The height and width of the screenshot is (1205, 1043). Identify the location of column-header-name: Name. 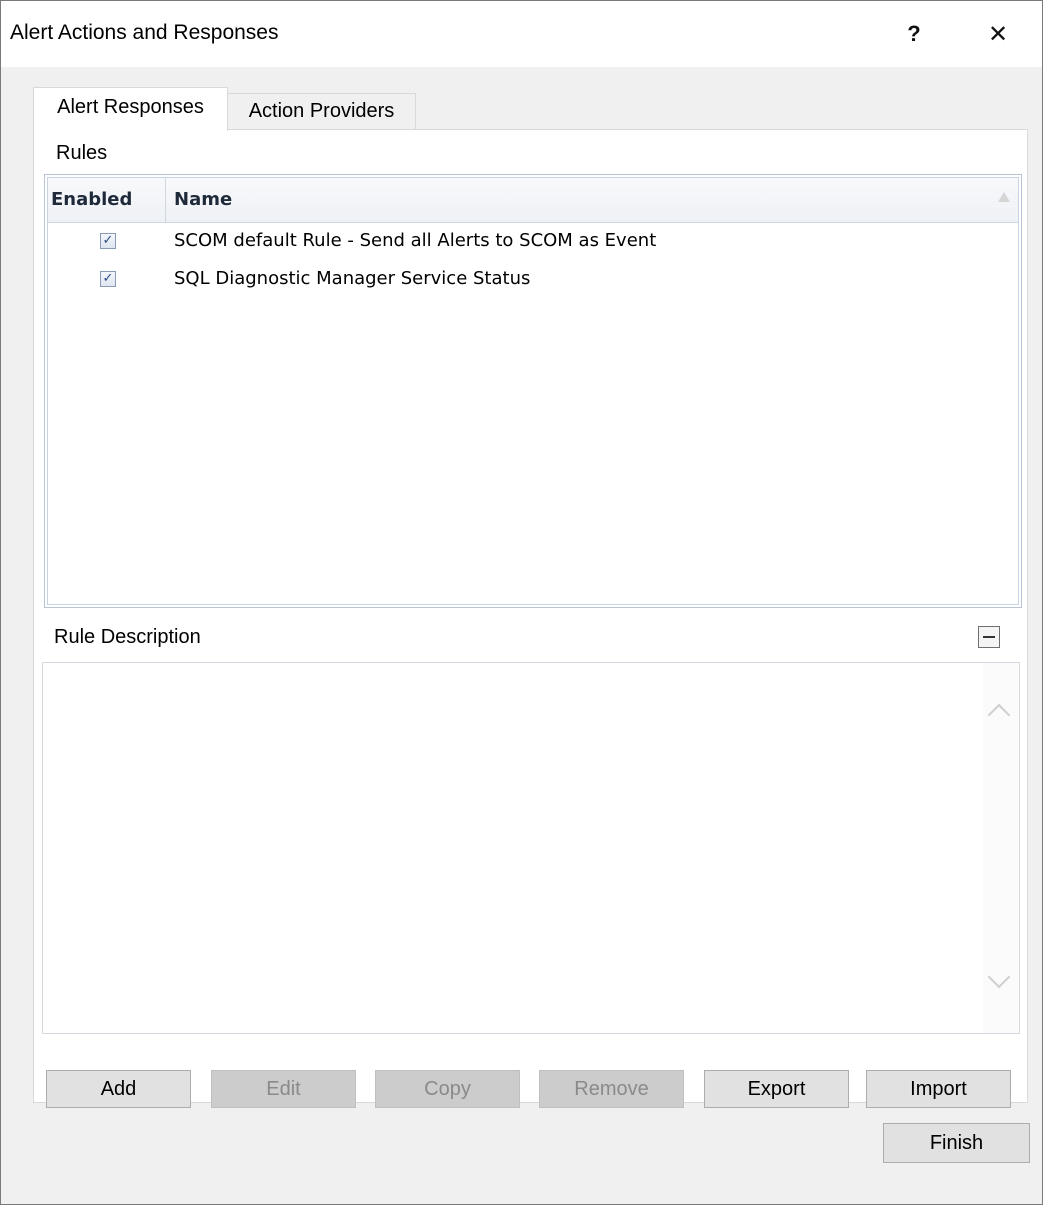
(203, 200).